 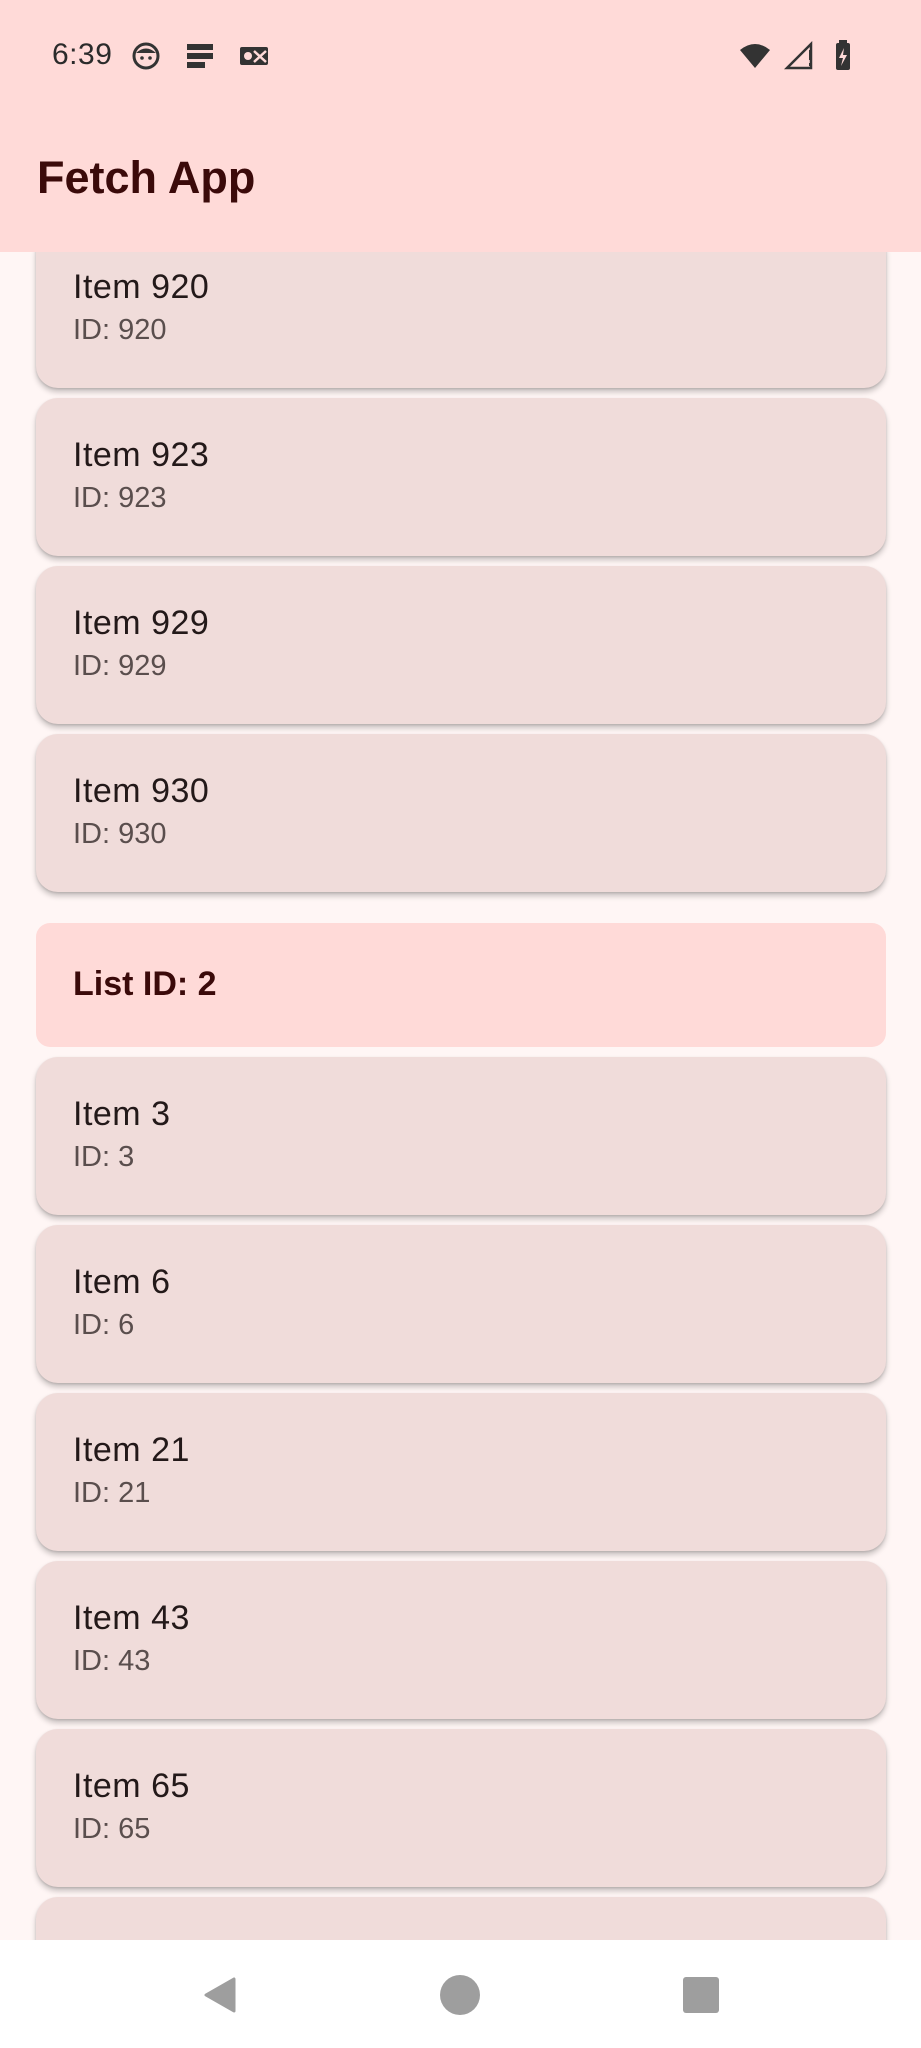 I want to click on list-item: Item 923 ID: 923, so click(x=461, y=477).